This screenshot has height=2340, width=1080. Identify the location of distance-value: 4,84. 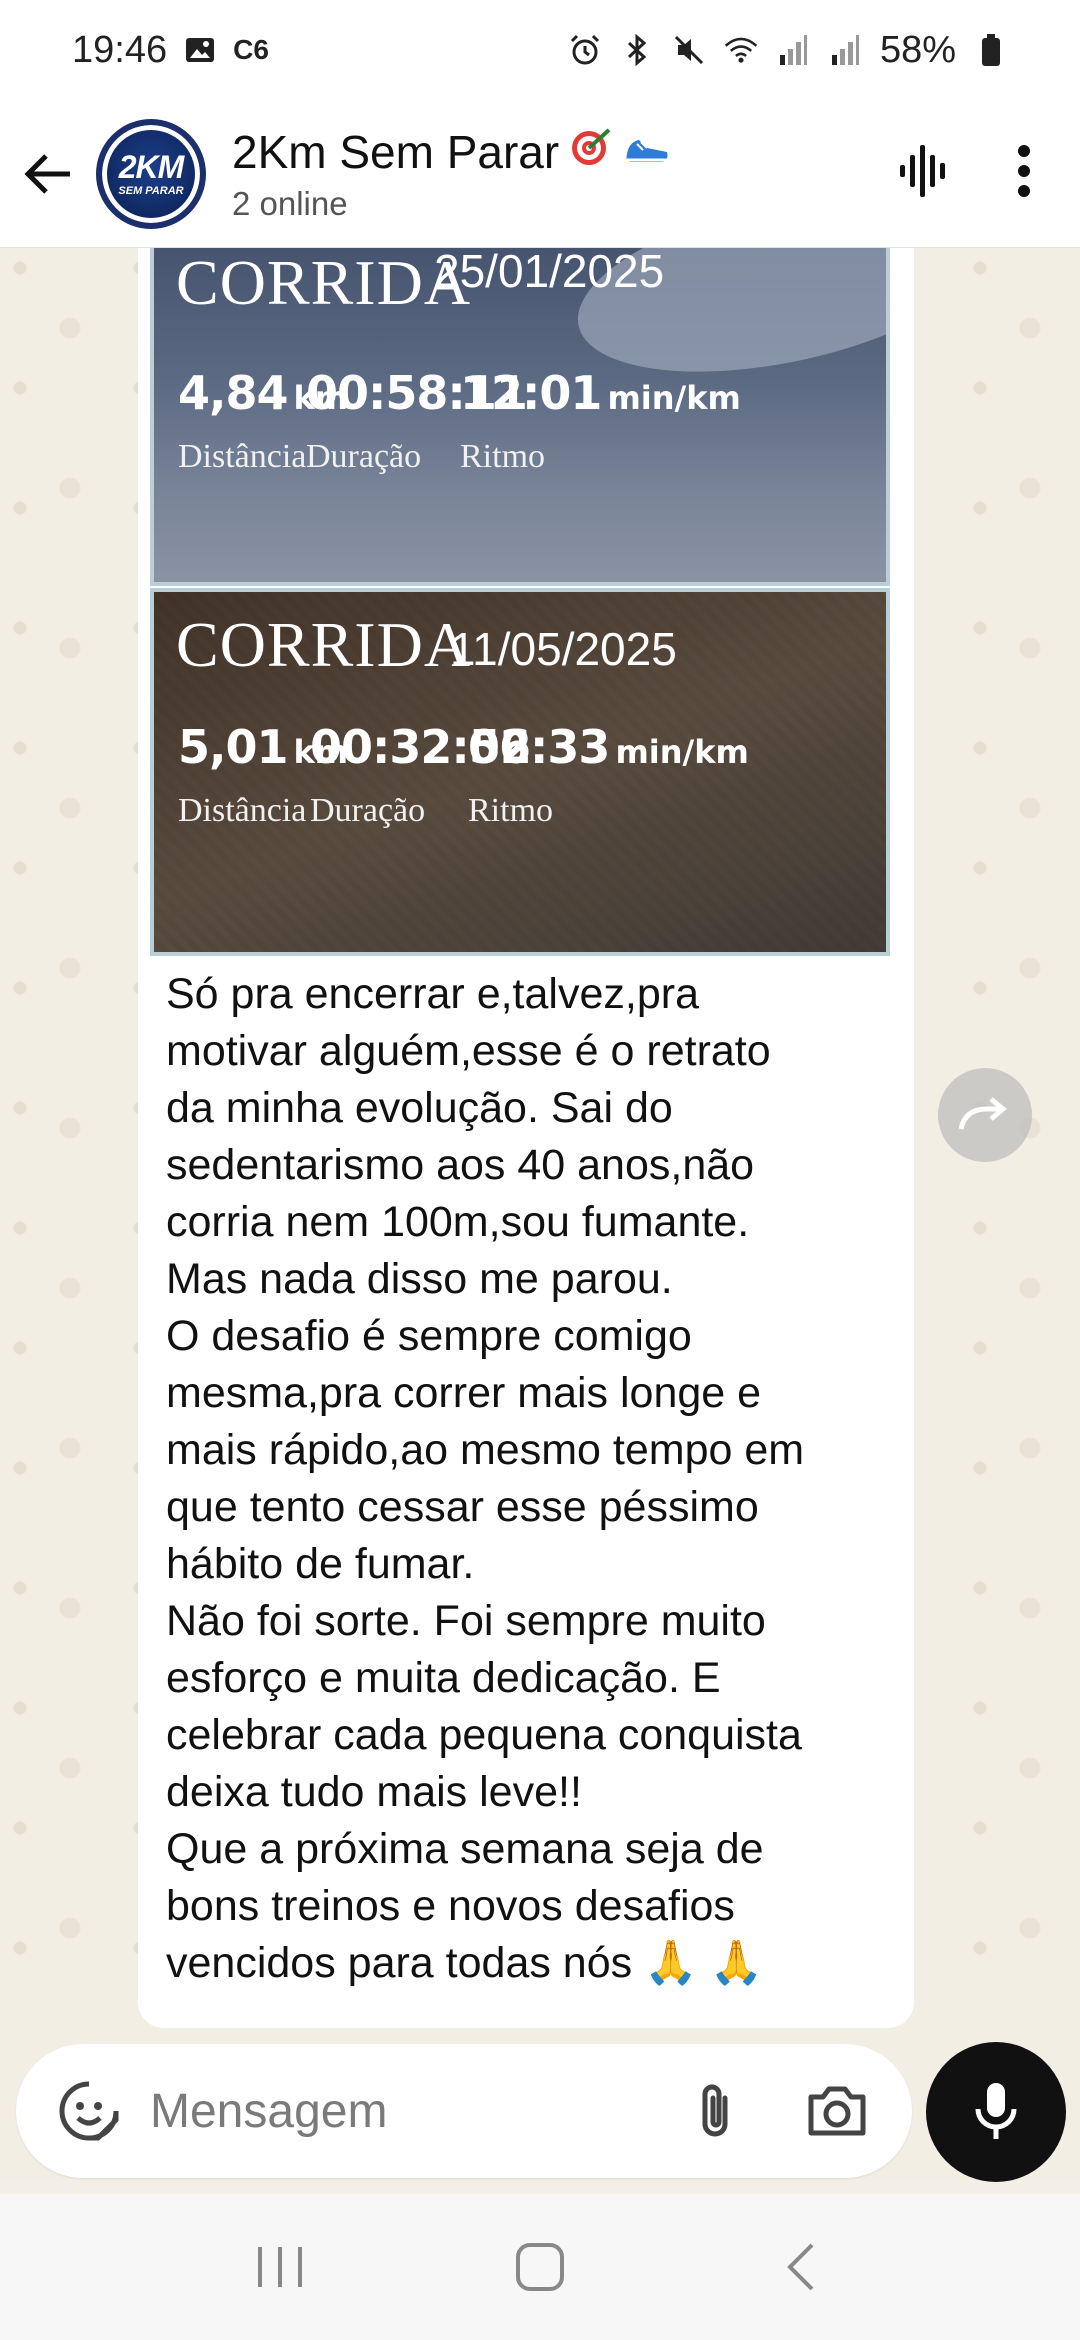
(233, 393).